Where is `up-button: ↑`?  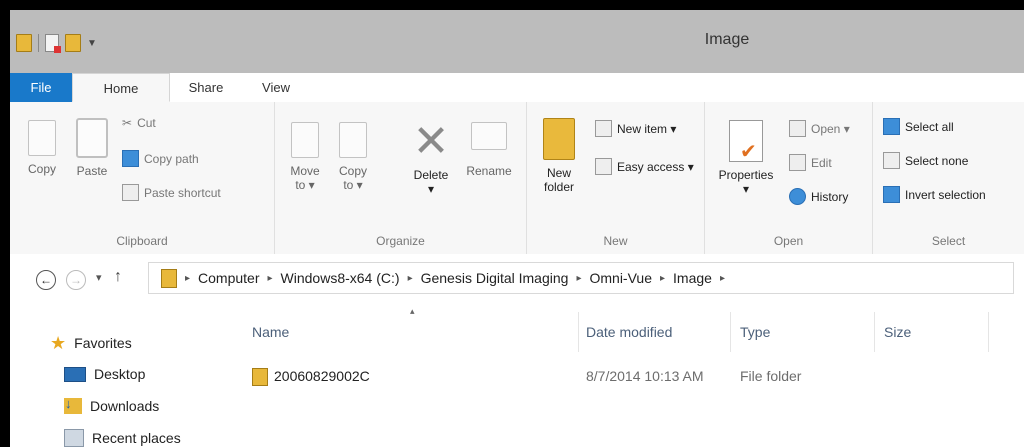 up-button: ↑ is located at coordinates (118, 277).